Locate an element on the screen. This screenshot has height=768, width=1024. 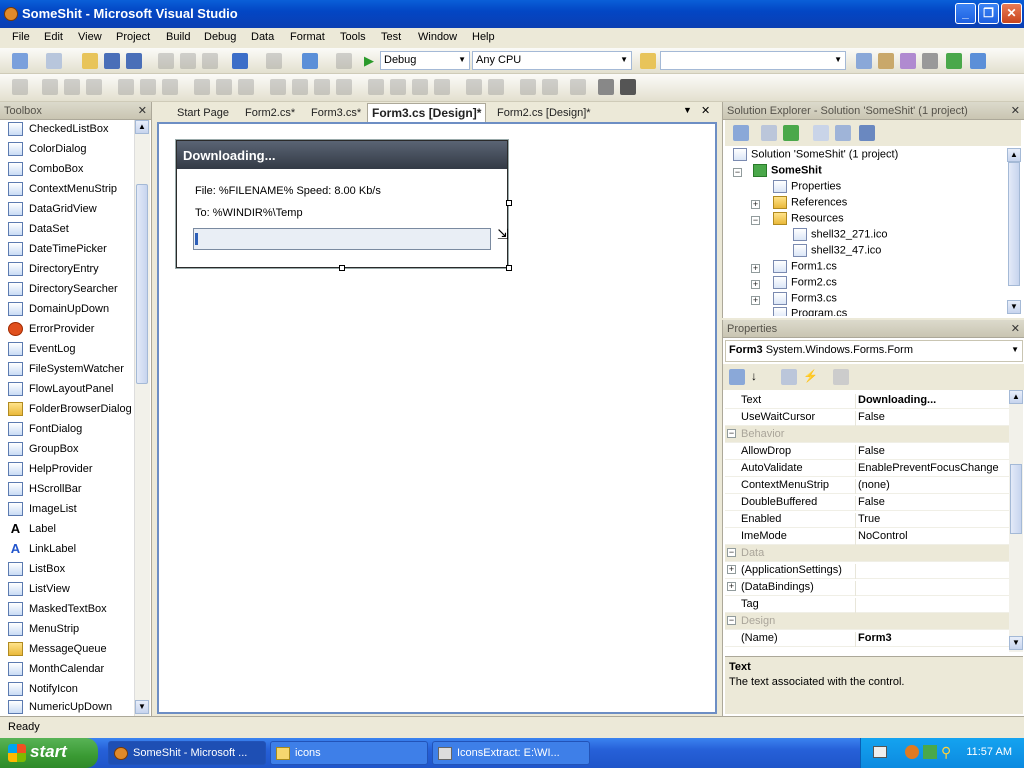
taskbar-item: icons is located at coordinates (349, 753).